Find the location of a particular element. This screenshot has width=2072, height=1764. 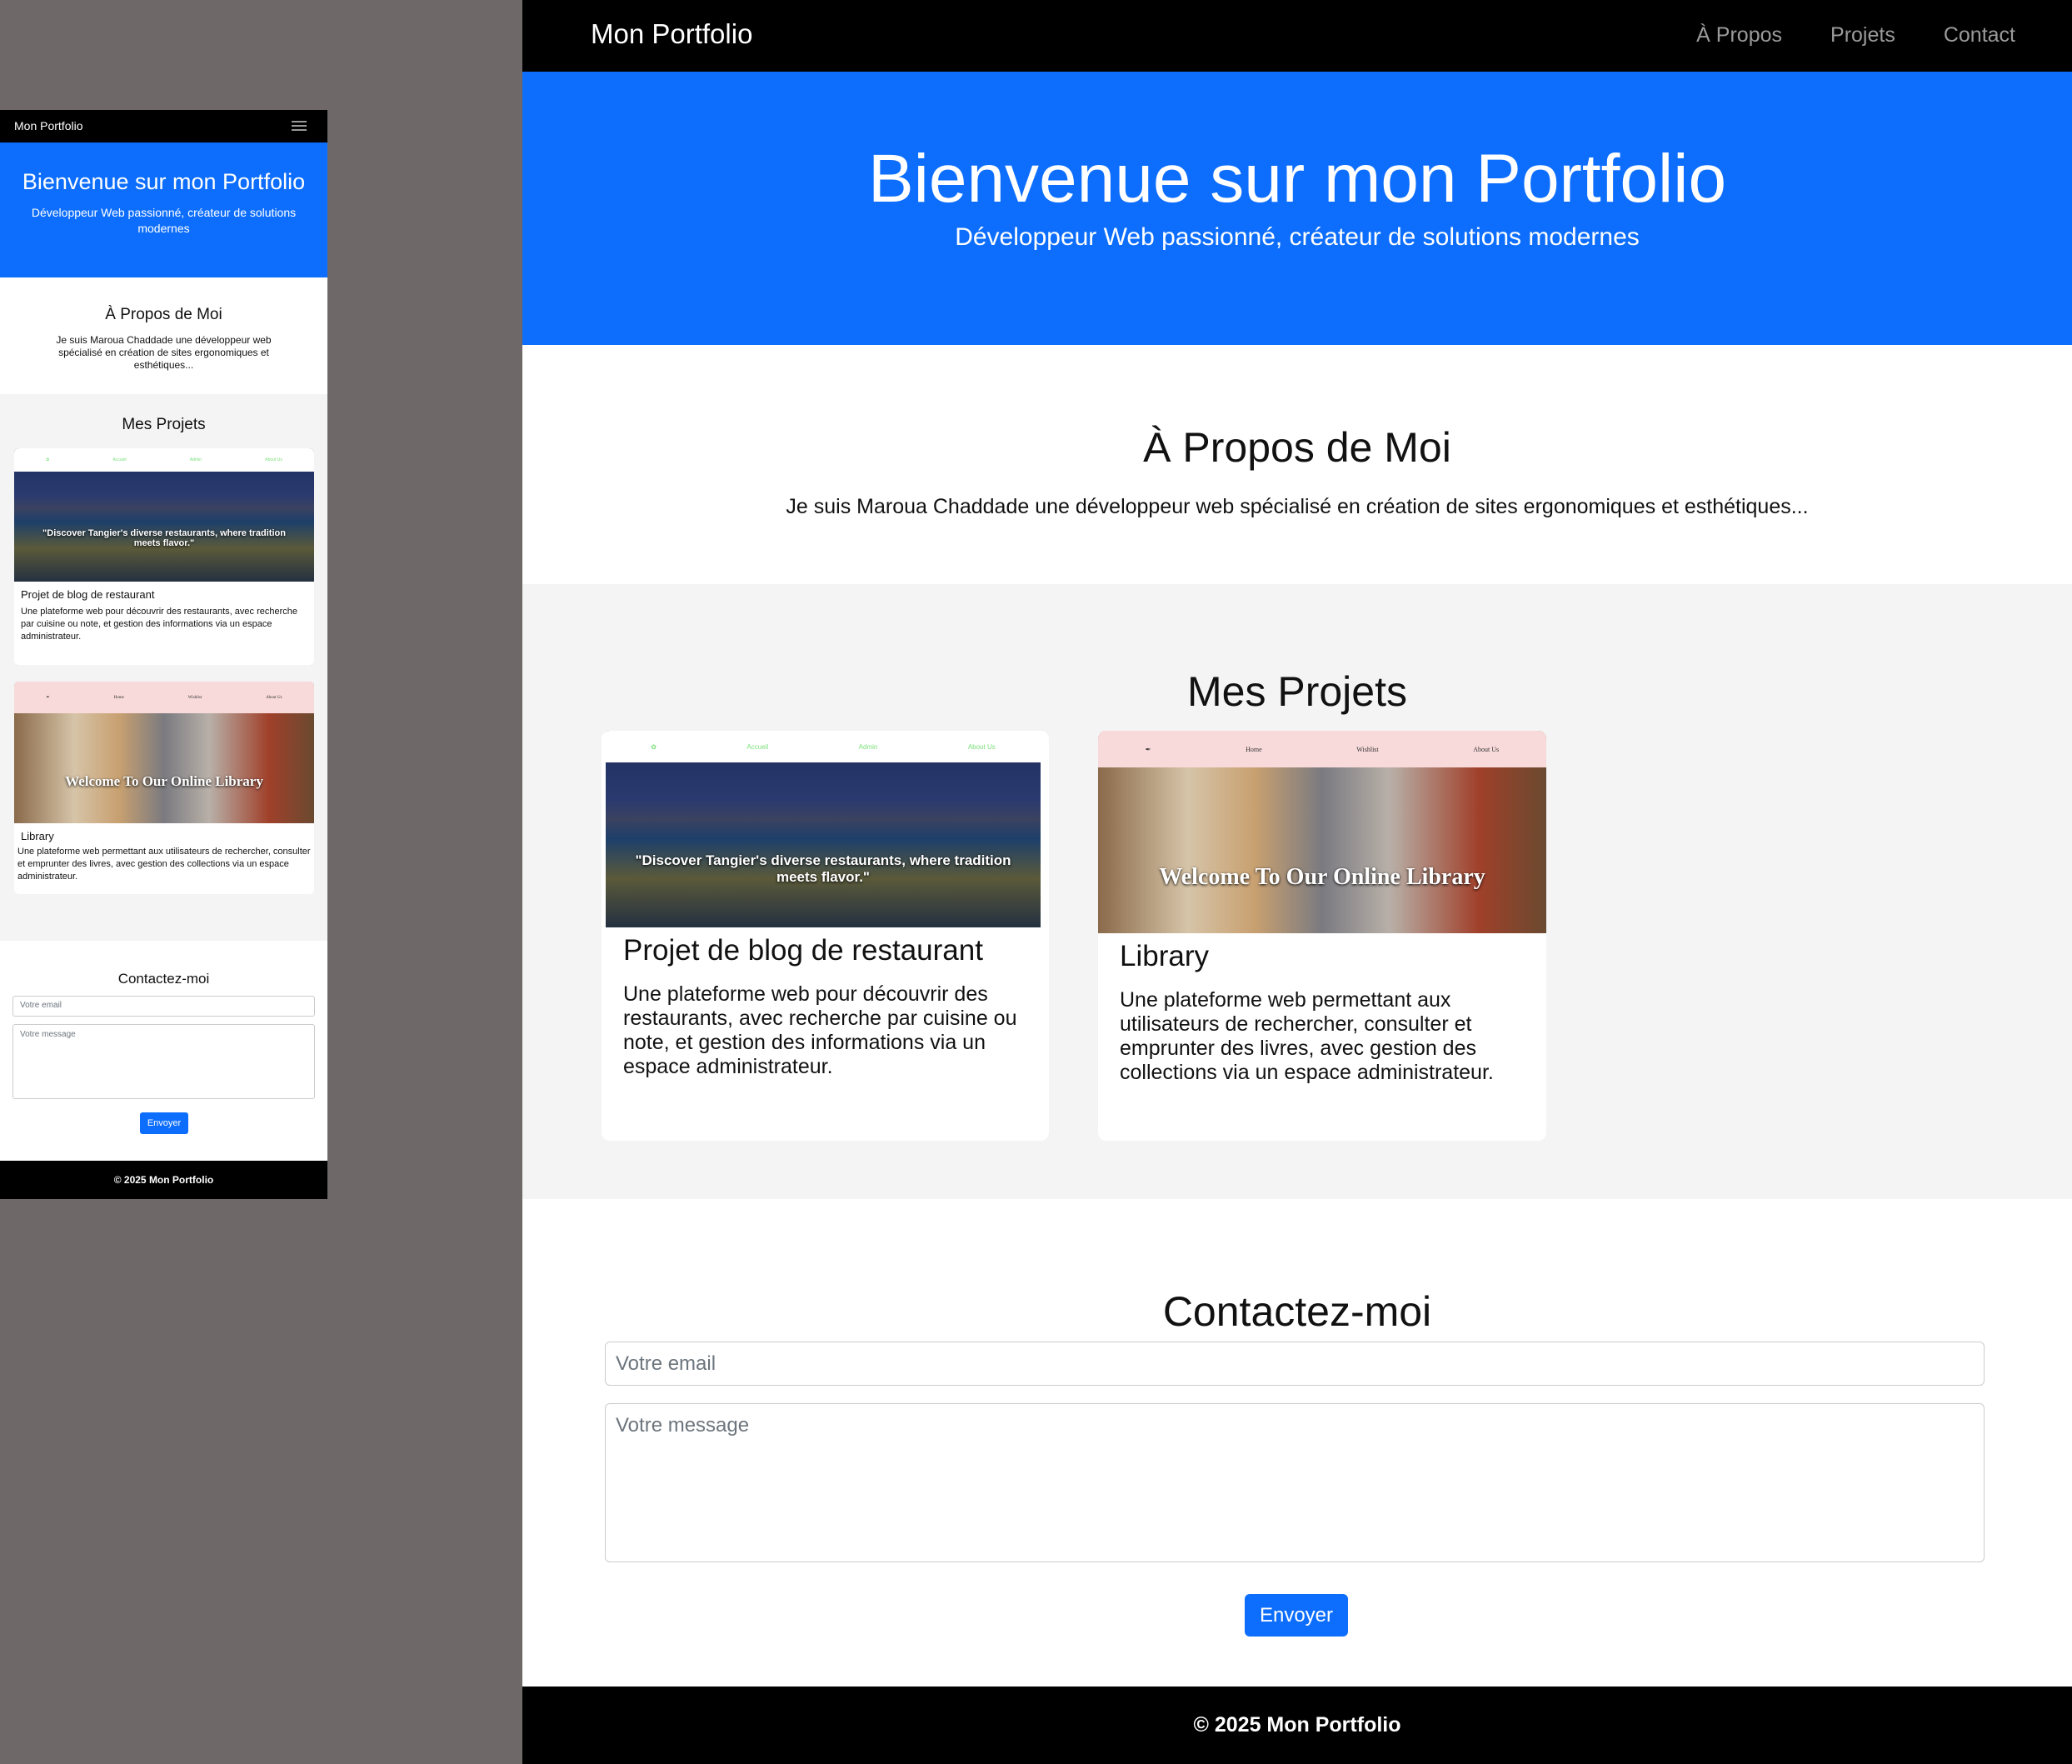

mobile-brand: Mon Portfolio is located at coordinates (48, 125).